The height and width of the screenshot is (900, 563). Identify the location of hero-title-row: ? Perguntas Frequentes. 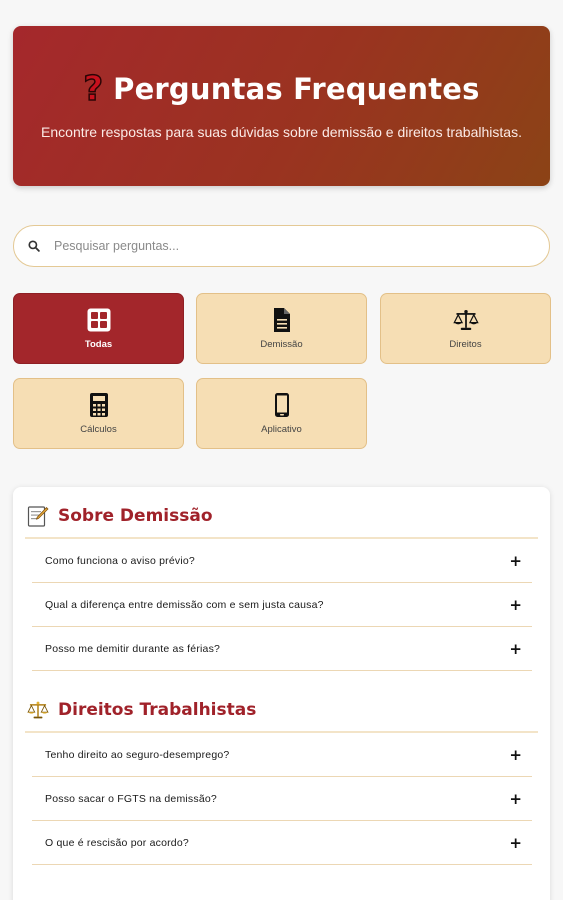
(281, 89).